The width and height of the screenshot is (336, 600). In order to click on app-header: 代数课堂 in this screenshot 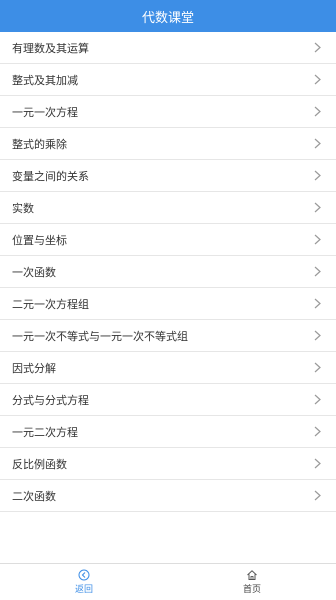, I will do `click(168, 16)`.